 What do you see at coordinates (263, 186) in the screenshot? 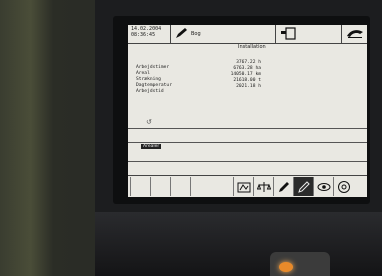
I see `scale-icon` at bounding box center [263, 186].